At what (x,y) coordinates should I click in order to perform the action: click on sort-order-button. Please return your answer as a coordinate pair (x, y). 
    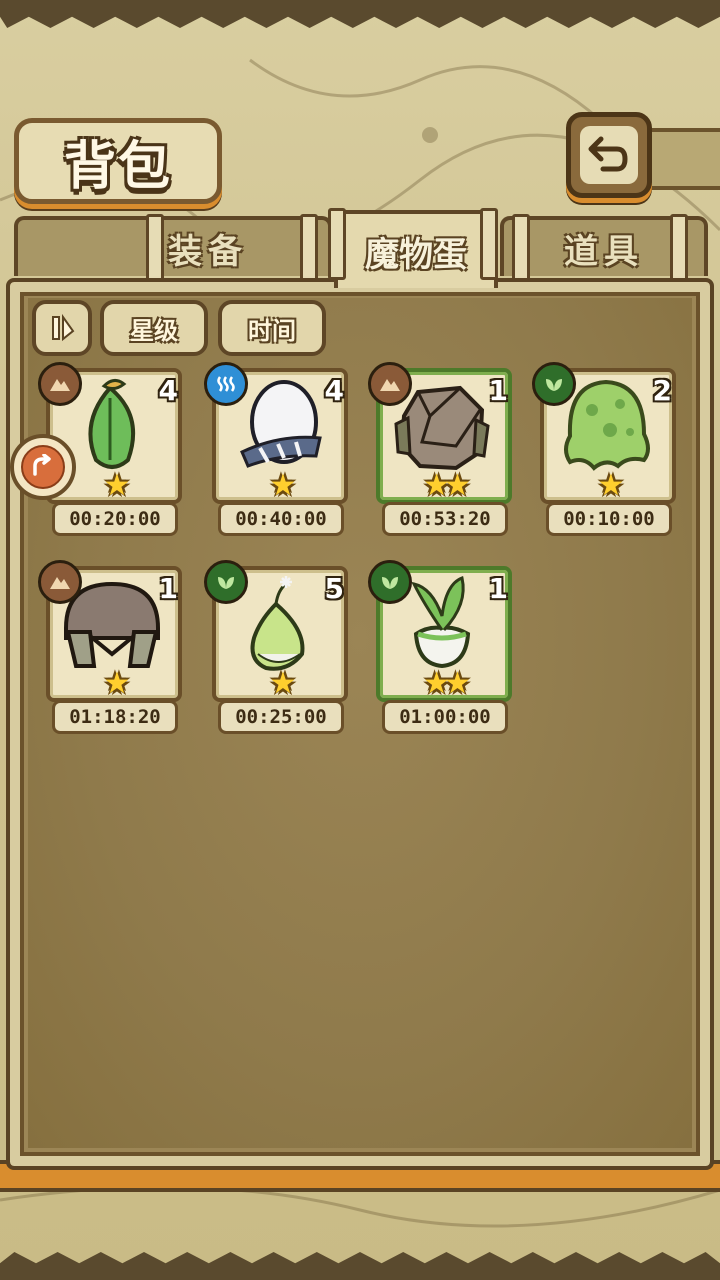
    Looking at the image, I should click on (62, 328).